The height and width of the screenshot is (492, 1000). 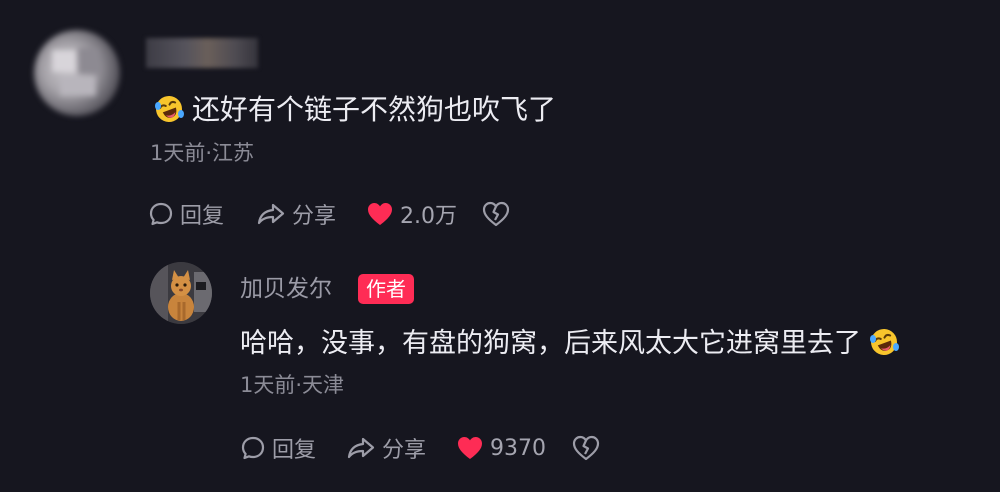 I want to click on comment-actions: 回复 分享 2.0万, so click(x=329, y=214).